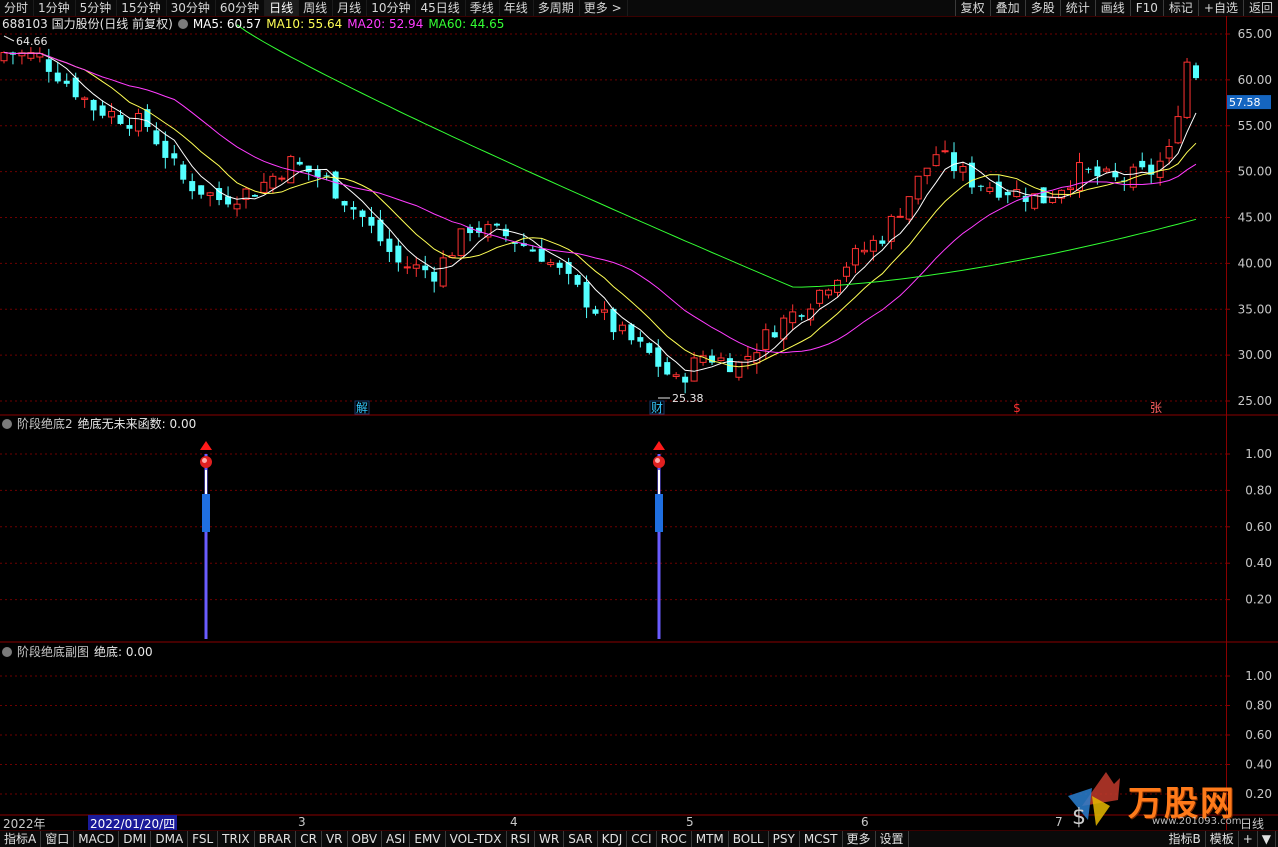  Describe the element at coordinates (614, 823) in the screenshot. I see `date-axis: 2022年 2022/01/20/四 3 4 5 6 7` at that location.